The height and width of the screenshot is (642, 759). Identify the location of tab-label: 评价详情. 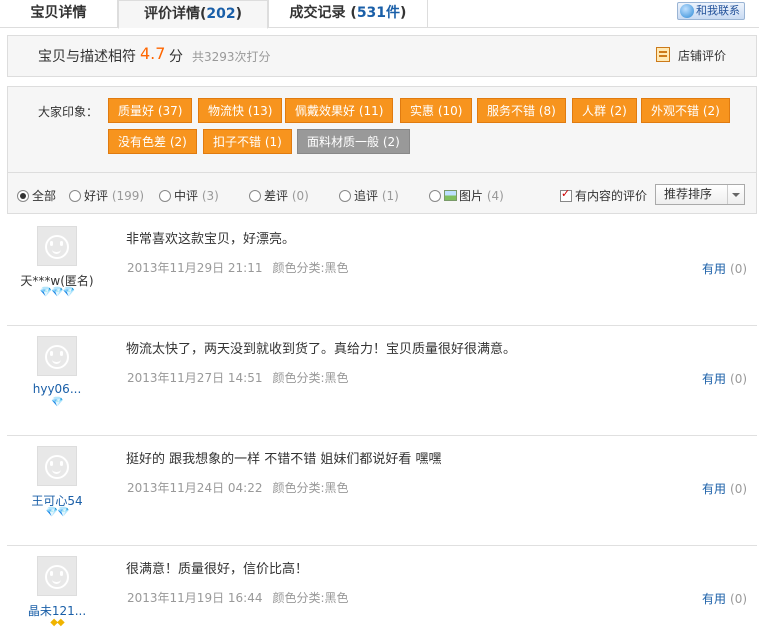
(171, 14).